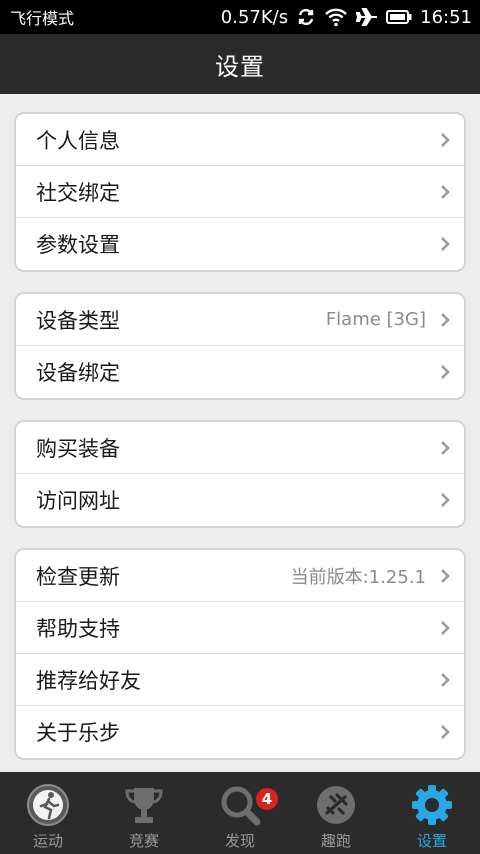 The height and width of the screenshot is (854, 480). I want to click on airplane-mode-text: 飞行模式, so click(42, 18).